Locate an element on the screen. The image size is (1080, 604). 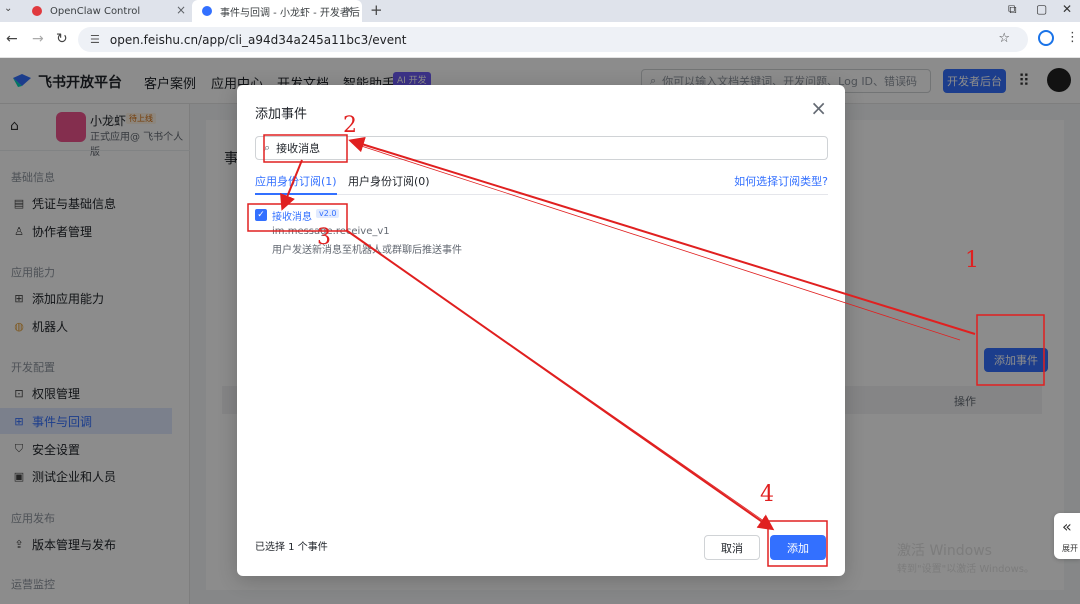
feishu-favicon-icon is located at coordinates (207, 11).